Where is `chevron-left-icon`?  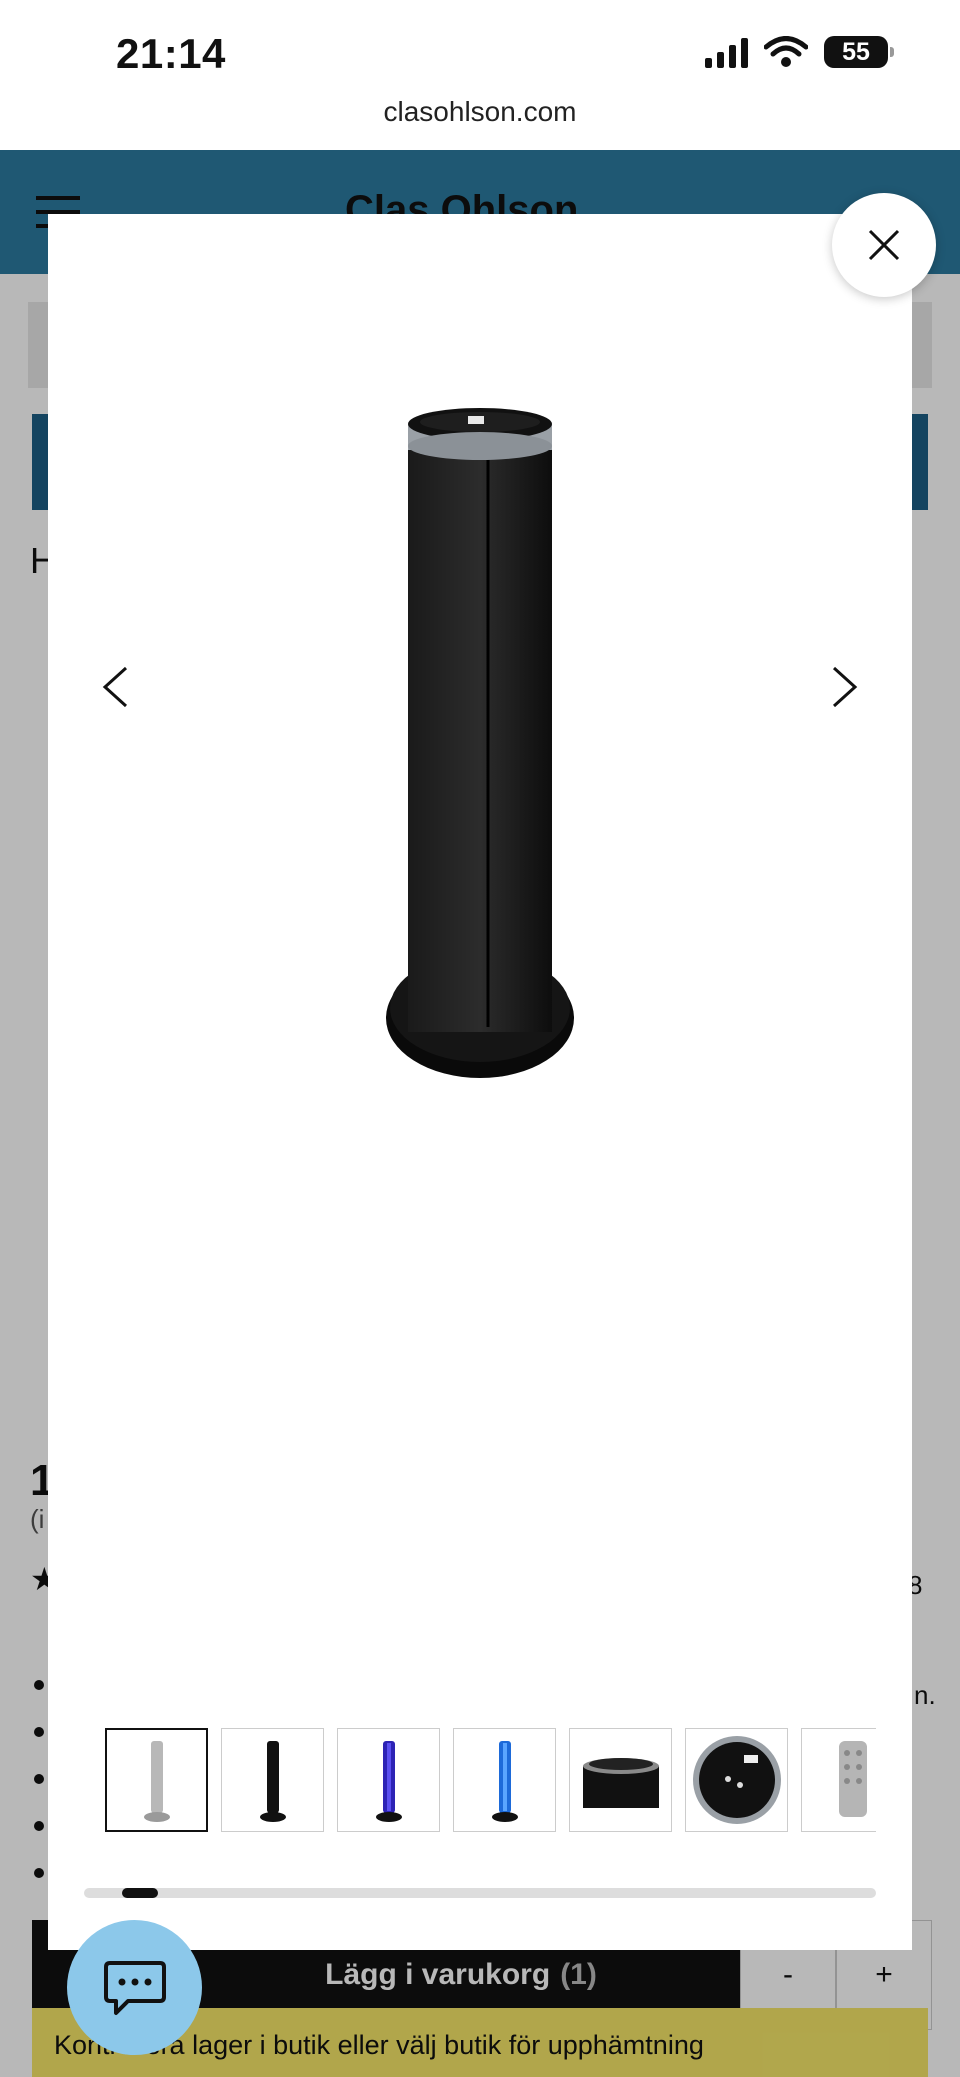
chevron-left-icon is located at coordinates (115, 687).